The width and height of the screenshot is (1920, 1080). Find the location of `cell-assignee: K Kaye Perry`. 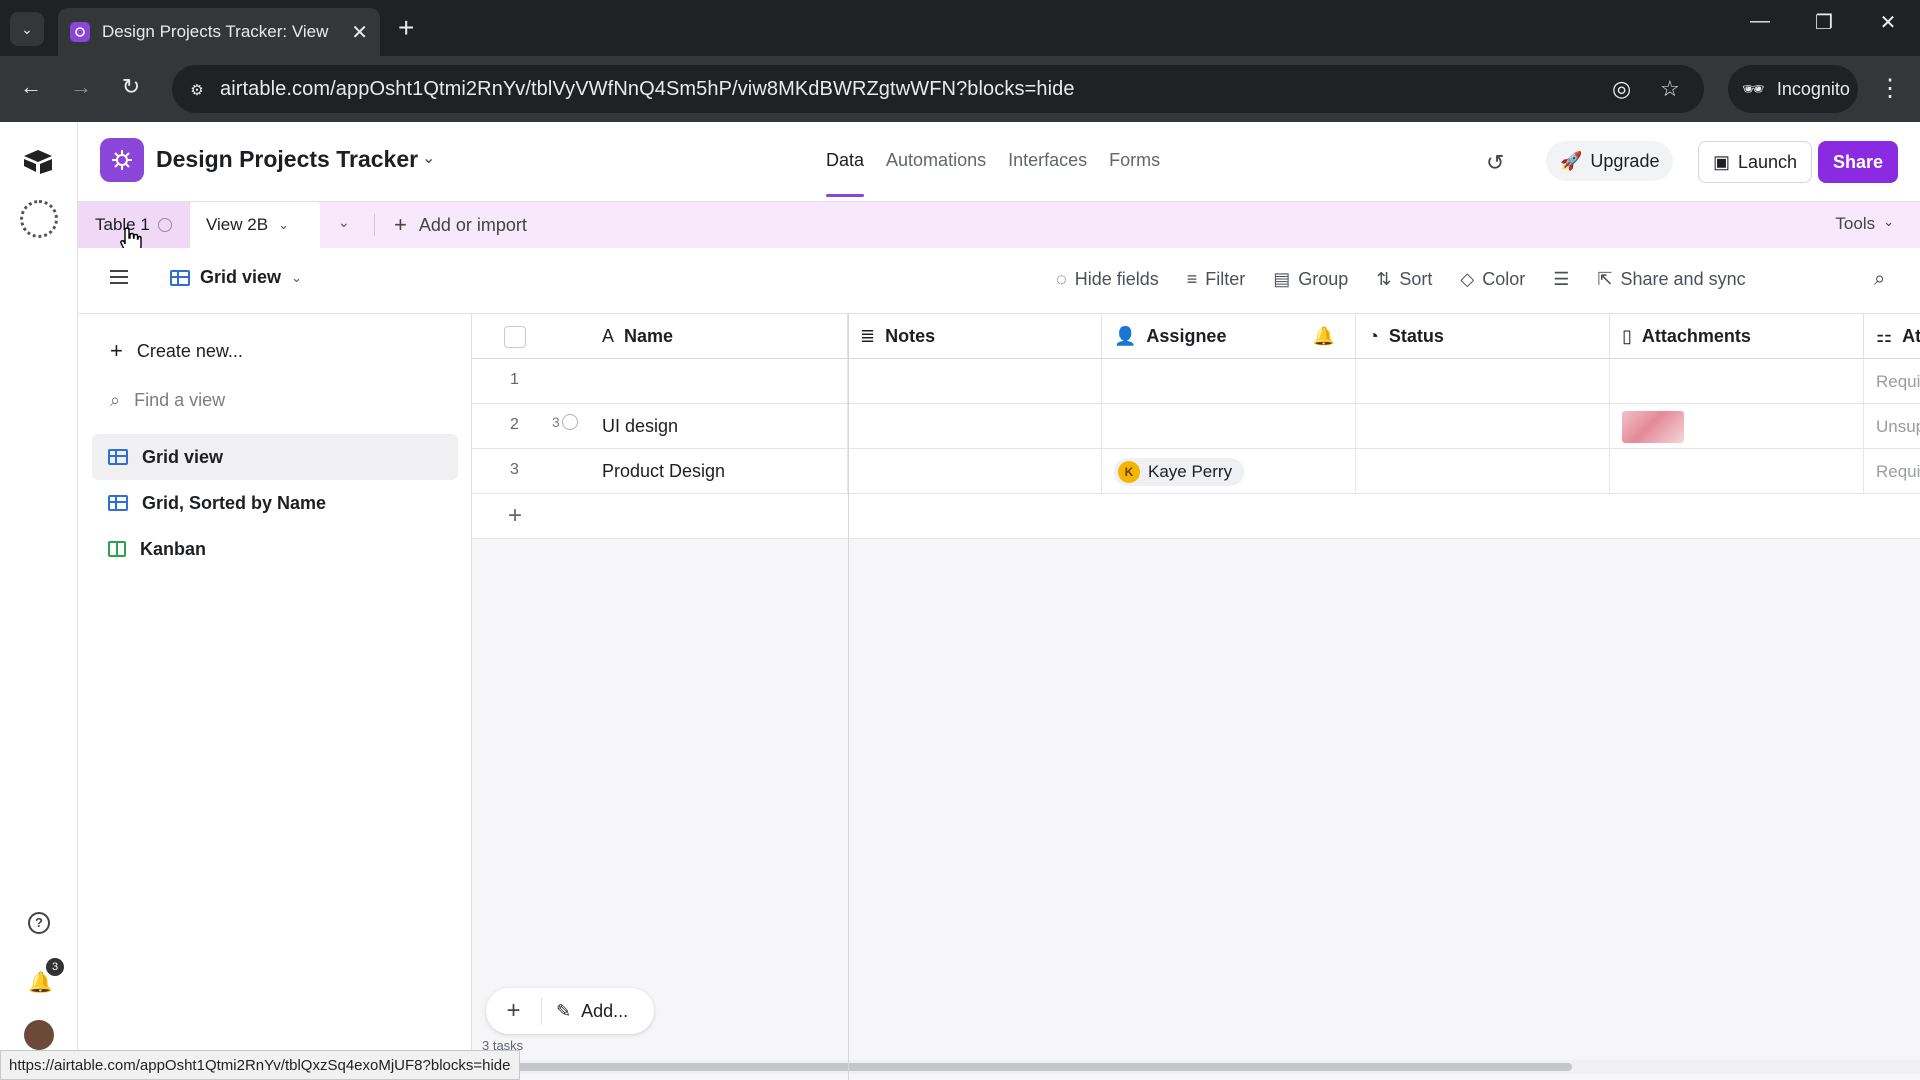

cell-assignee: K Kaye Perry is located at coordinates (1229, 471).